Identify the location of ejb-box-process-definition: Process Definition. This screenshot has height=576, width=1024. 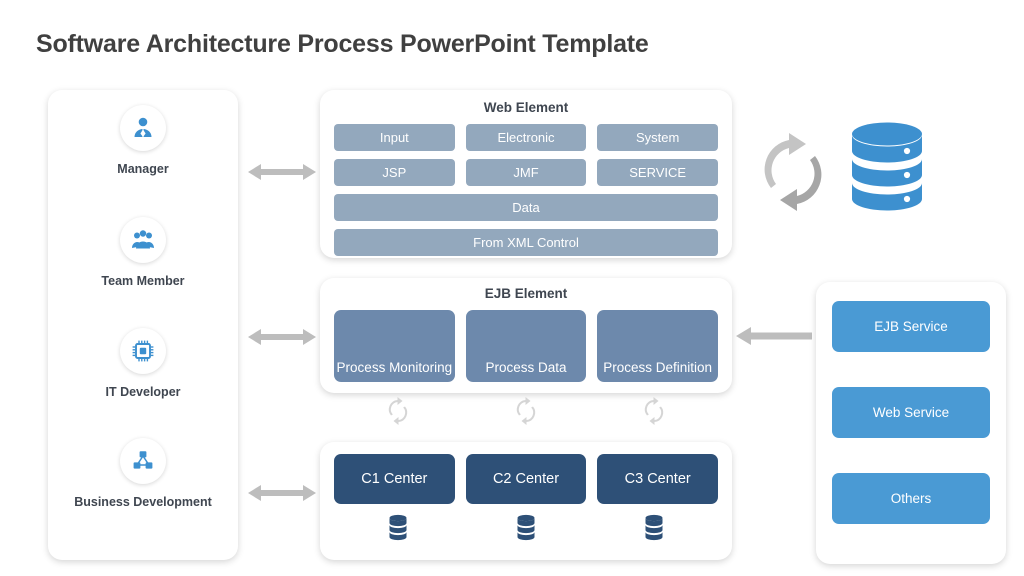
(658, 346).